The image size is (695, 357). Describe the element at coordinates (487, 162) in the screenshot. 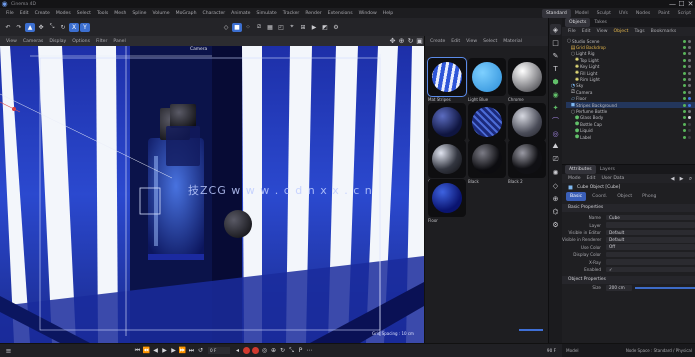

I see `material-swatch-black: Black` at that location.